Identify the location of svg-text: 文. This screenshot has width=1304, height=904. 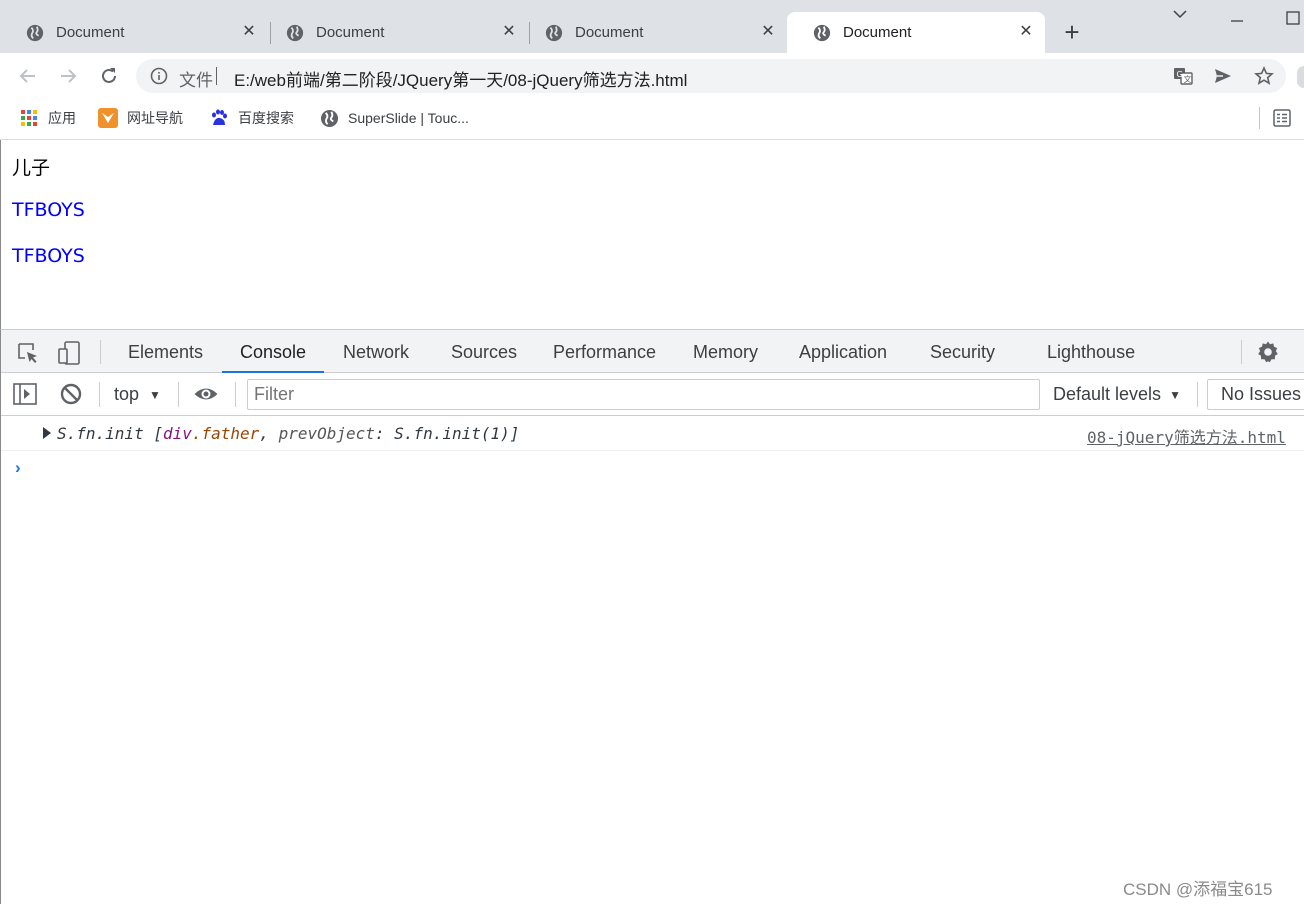
(1188, 79).